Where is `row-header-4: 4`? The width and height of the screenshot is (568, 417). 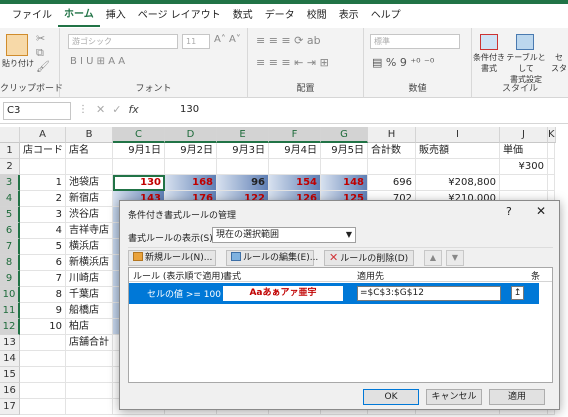
row-header-4: 4 is located at coordinates (10, 199).